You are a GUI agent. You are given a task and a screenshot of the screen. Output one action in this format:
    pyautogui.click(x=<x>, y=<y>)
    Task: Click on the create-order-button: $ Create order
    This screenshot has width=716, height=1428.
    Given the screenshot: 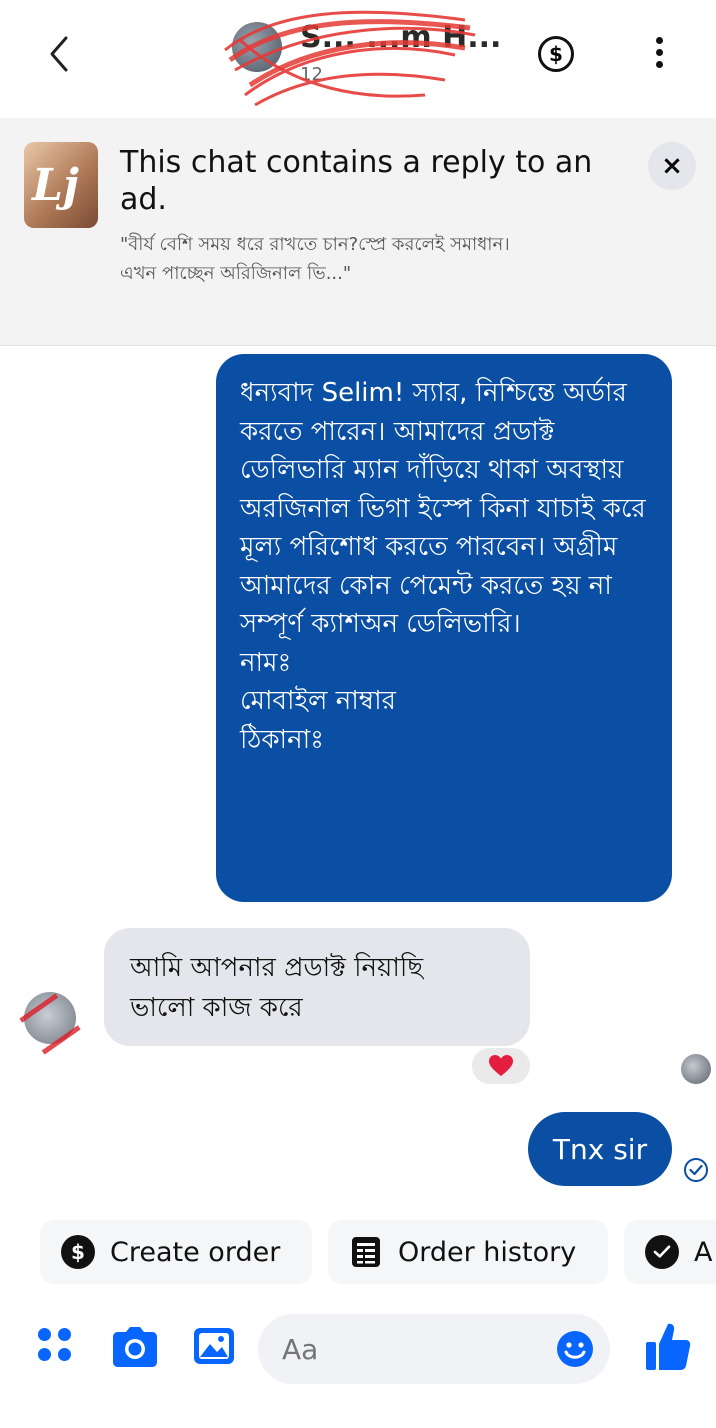 What is the action you would take?
    pyautogui.click(x=176, y=1252)
    